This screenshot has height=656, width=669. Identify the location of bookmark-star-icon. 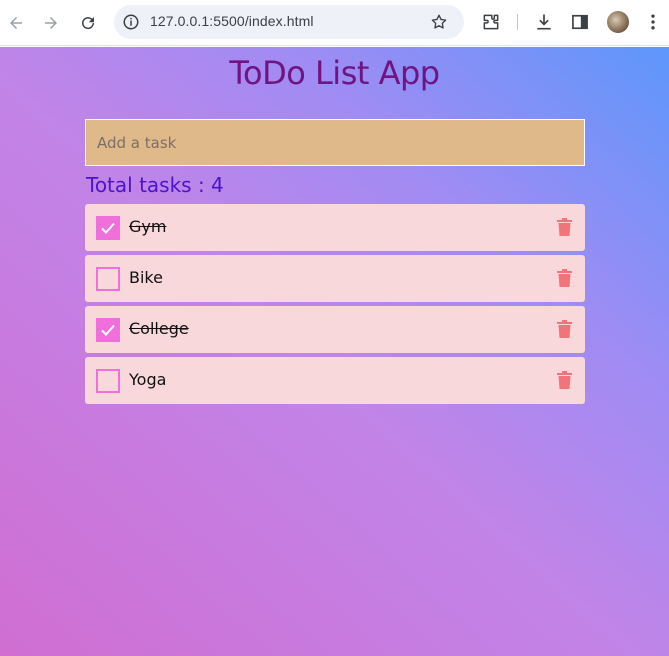
(439, 22).